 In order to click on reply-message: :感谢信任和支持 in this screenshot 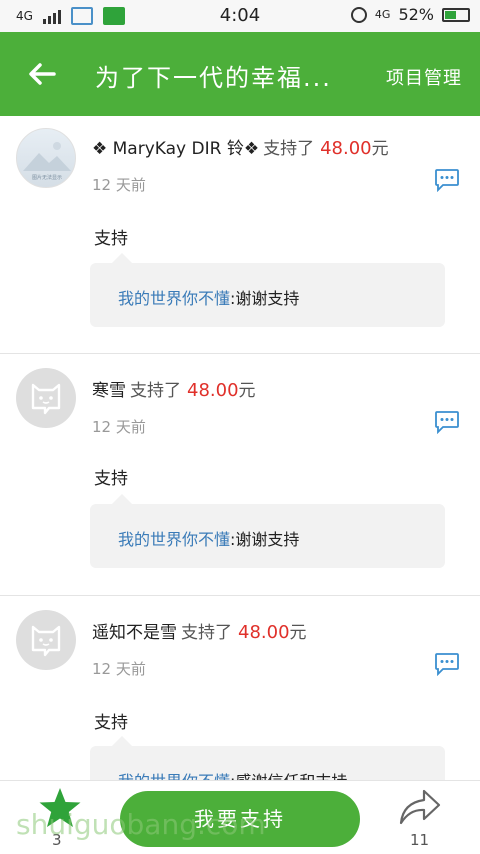, I will do `click(288, 776)`.